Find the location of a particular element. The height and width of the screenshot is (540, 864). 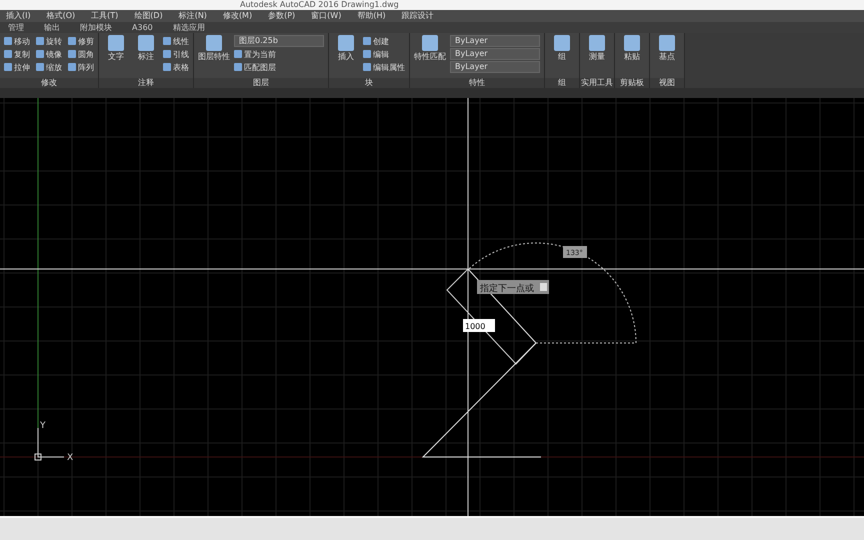

command-prompt: 指定下一点或 is located at coordinates (513, 287).